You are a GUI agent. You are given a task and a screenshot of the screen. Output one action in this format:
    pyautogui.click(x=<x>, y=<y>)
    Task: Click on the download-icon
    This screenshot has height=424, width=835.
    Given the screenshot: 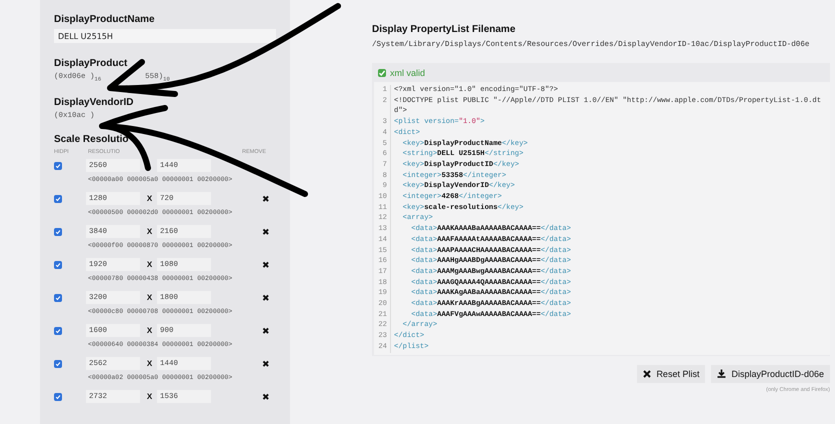 What is the action you would take?
    pyautogui.click(x=721, y=373)
    